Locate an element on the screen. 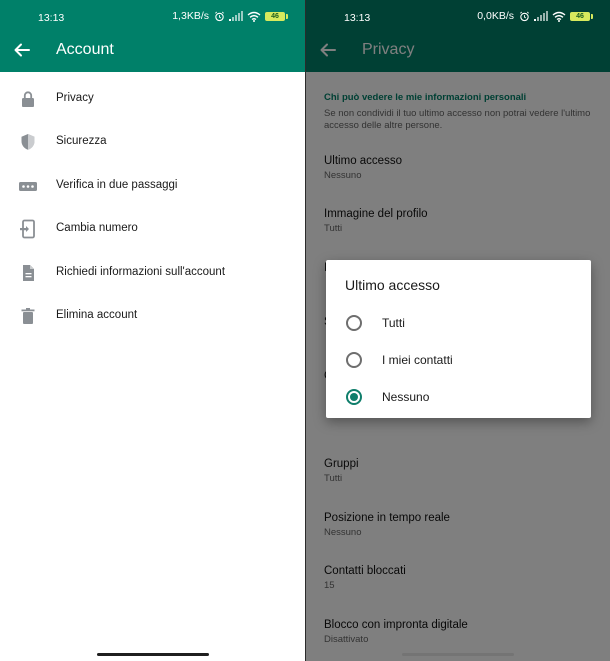 The height and width of the screenshot is (661, 610). menu-item-delete-account: Elimina account is located at coordinates (152, 316).